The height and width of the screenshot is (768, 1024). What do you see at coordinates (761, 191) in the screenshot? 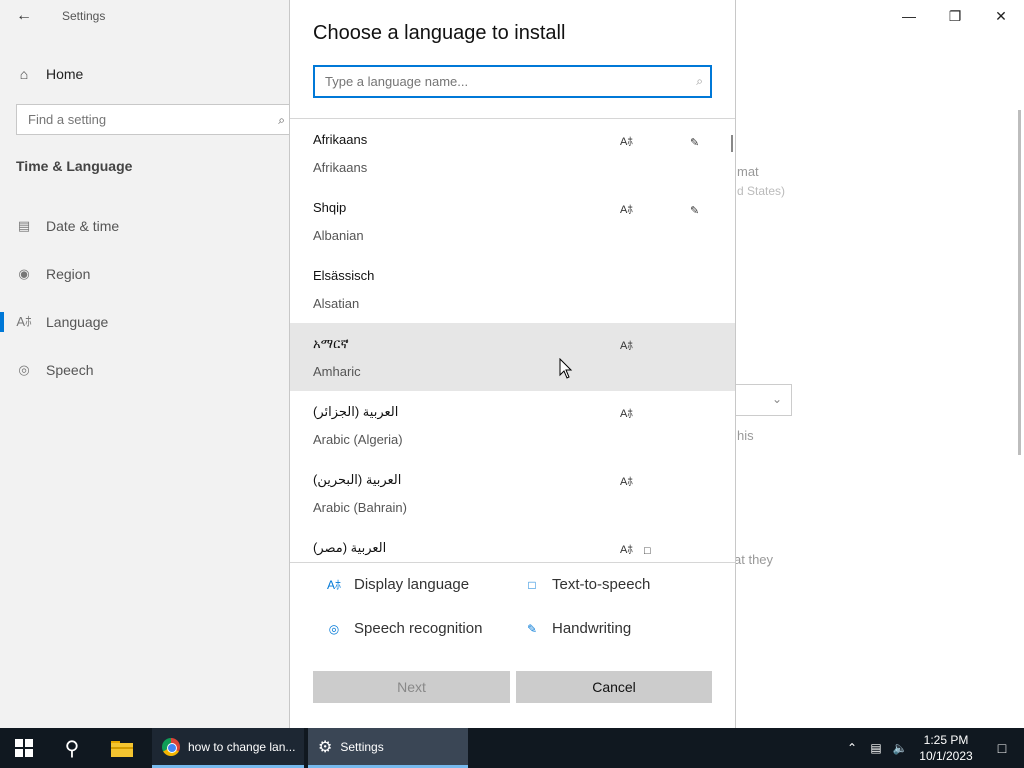
I see `bg-fragment-states: d States)` at bounding box center [761, 191].